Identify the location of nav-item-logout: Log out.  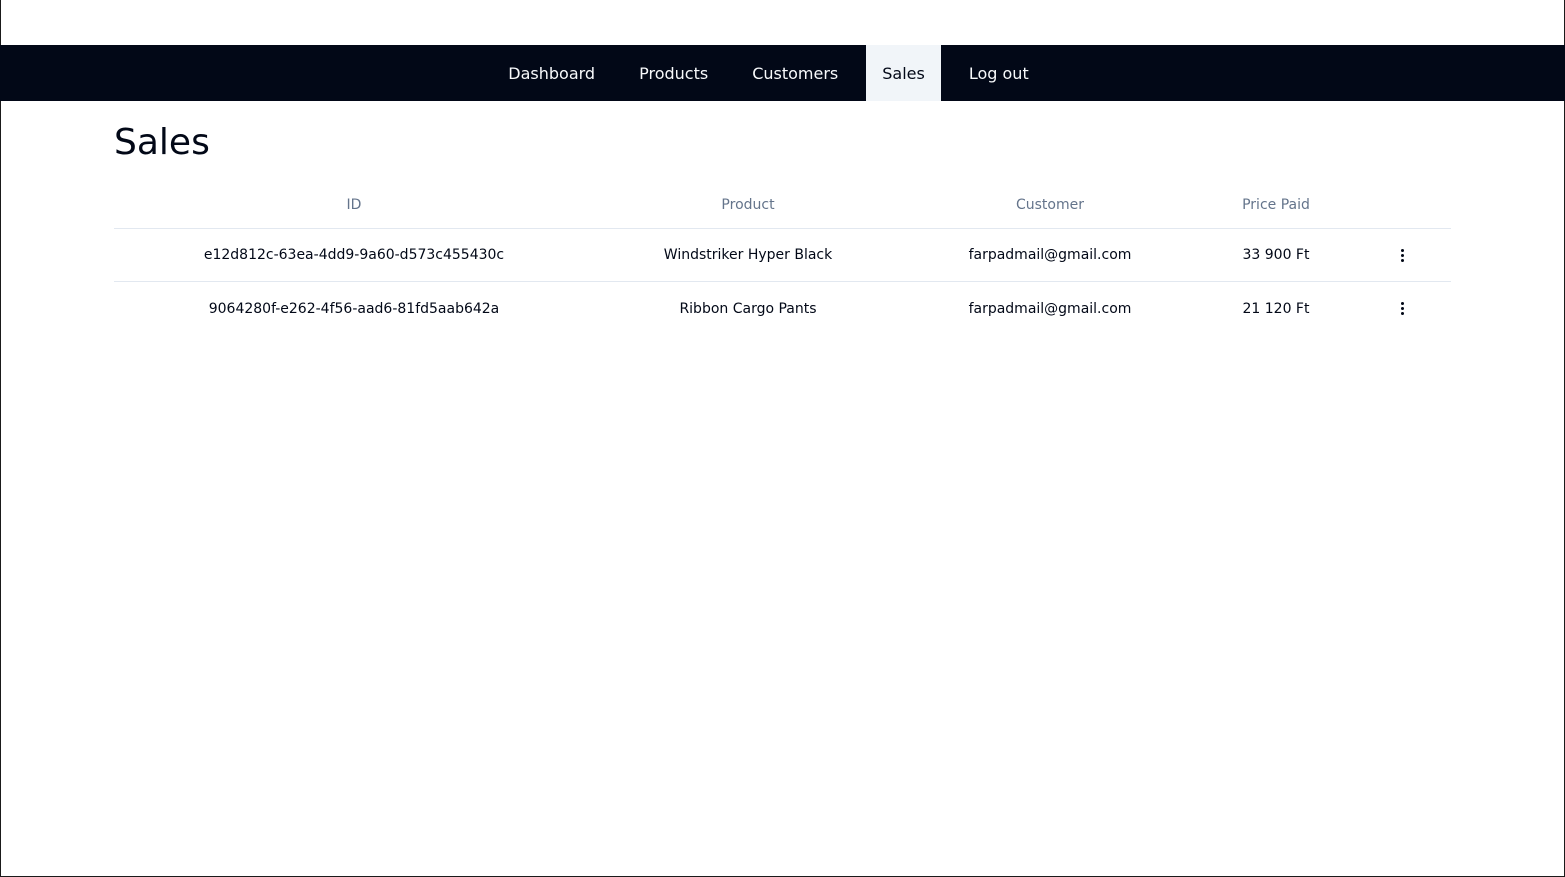
(999, 73).